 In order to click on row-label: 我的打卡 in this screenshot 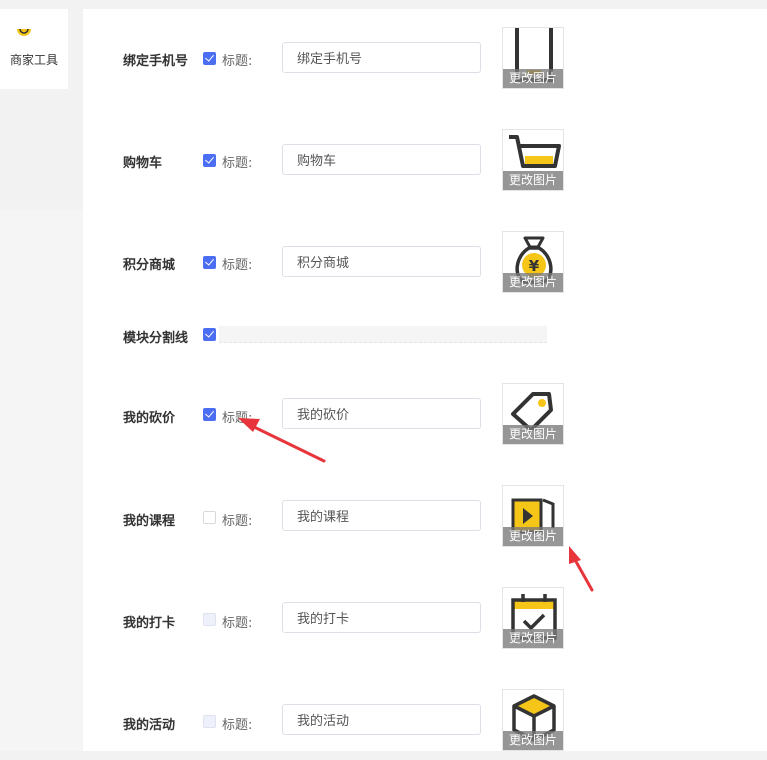, I will do `click(149, 623)`.